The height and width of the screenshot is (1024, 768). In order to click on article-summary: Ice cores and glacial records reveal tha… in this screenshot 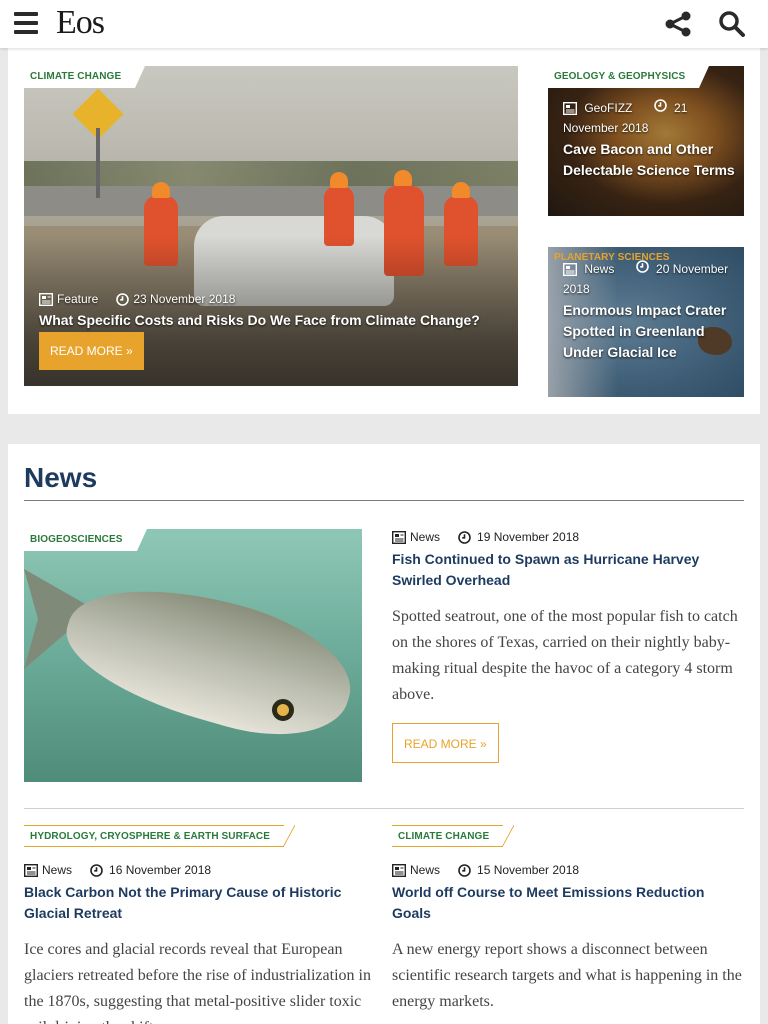, I will do `click(197, 982)`.